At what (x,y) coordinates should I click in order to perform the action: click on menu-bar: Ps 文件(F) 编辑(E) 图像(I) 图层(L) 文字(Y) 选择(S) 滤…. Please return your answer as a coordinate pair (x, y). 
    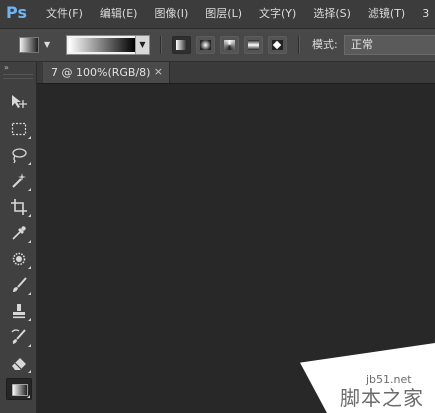
    Looking at the image, I should click on (217, 14).